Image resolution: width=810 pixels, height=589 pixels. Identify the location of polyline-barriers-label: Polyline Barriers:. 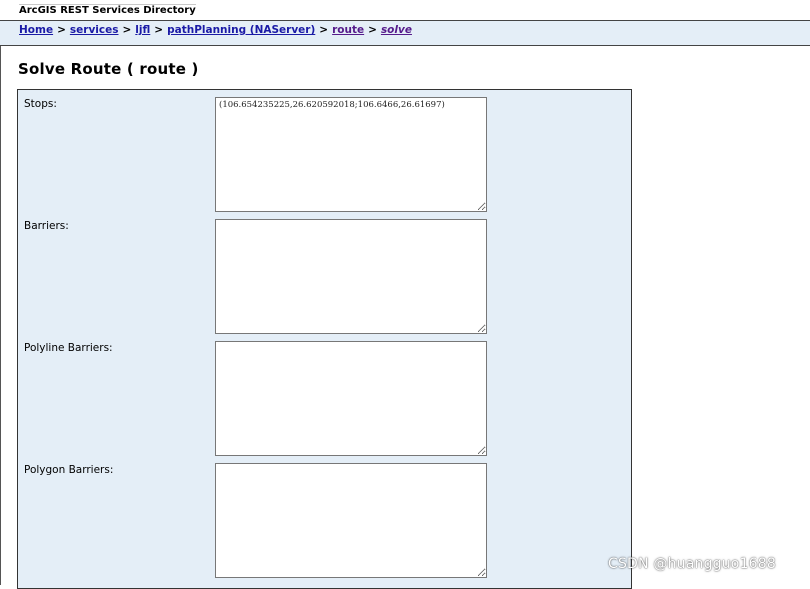
(68, 348).